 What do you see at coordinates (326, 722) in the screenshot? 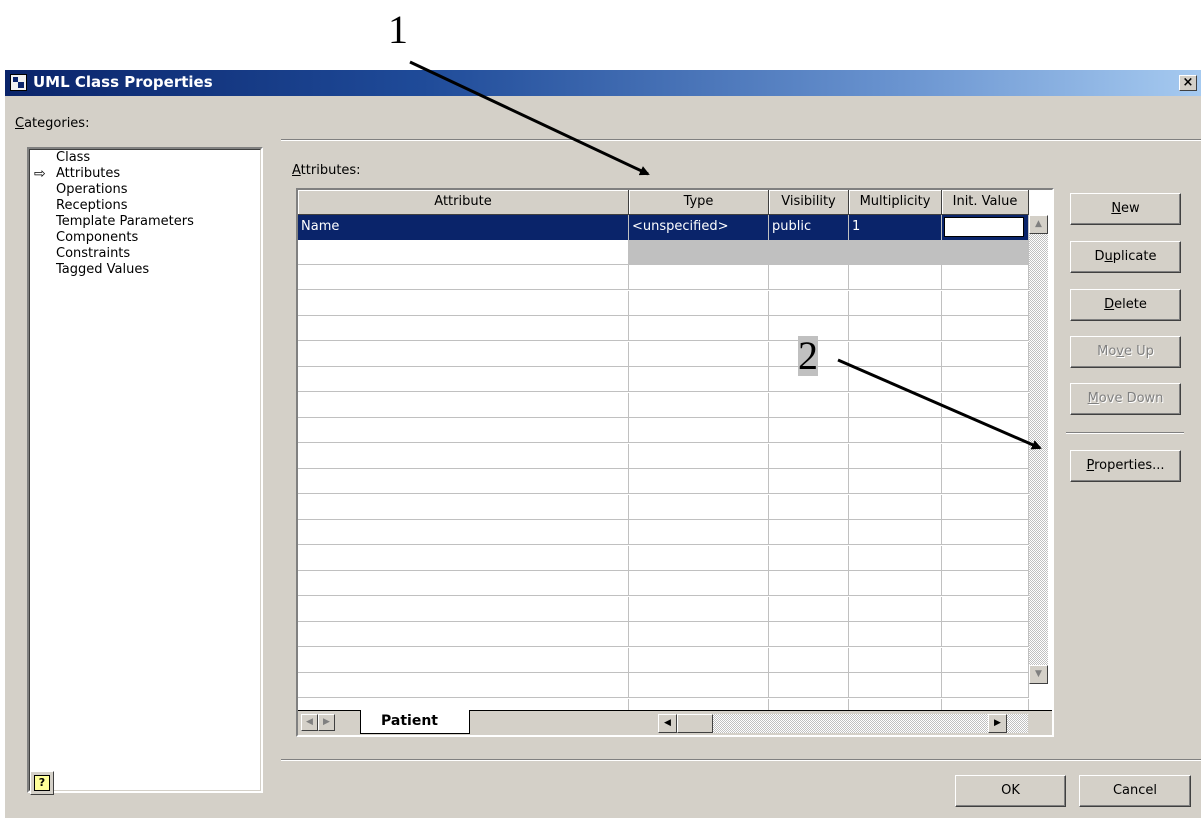
I see `tab-scroll-right-button: ▶` at bounding box center [326, 722].